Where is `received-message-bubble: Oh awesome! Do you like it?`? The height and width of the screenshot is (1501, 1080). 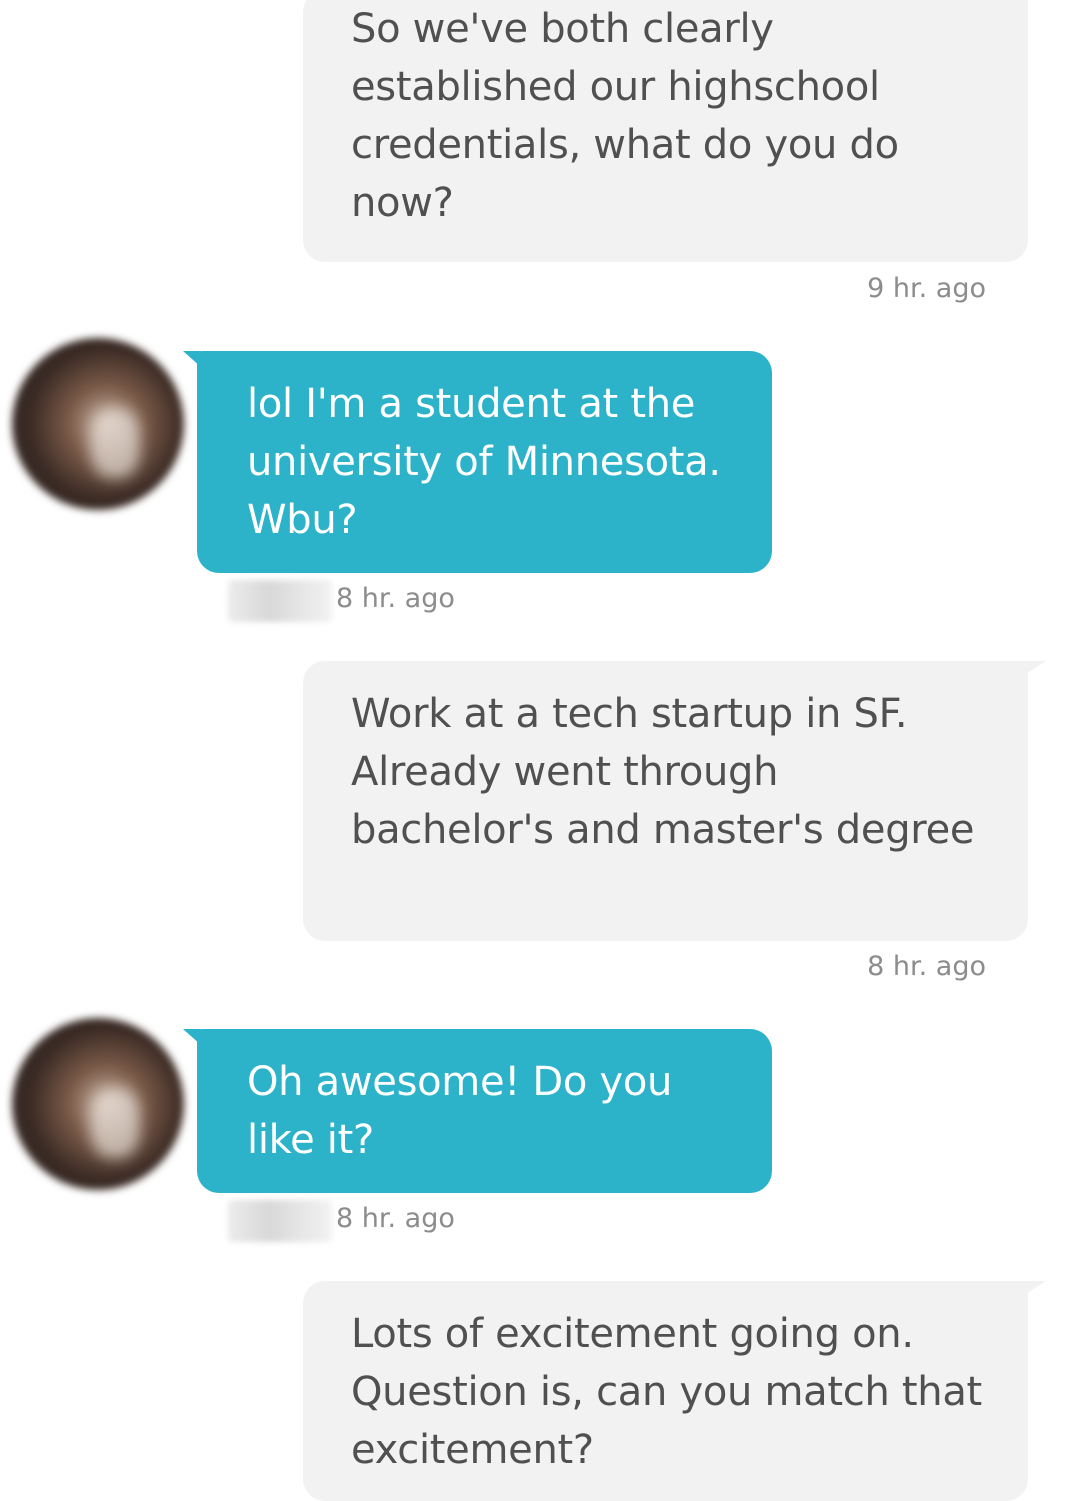
received-message-bubble: Oh awesome! Do you like it? is located at coordinates (477, 1111).